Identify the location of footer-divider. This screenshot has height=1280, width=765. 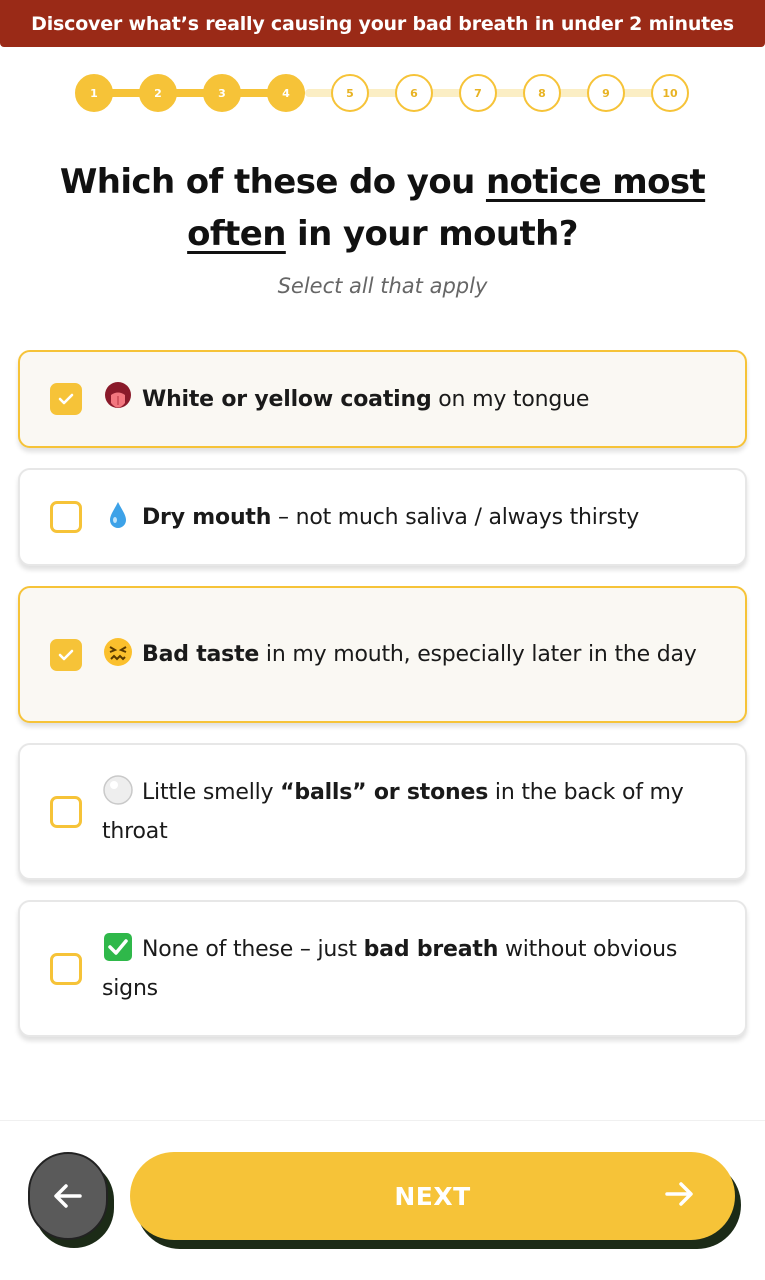
(382, 1120).